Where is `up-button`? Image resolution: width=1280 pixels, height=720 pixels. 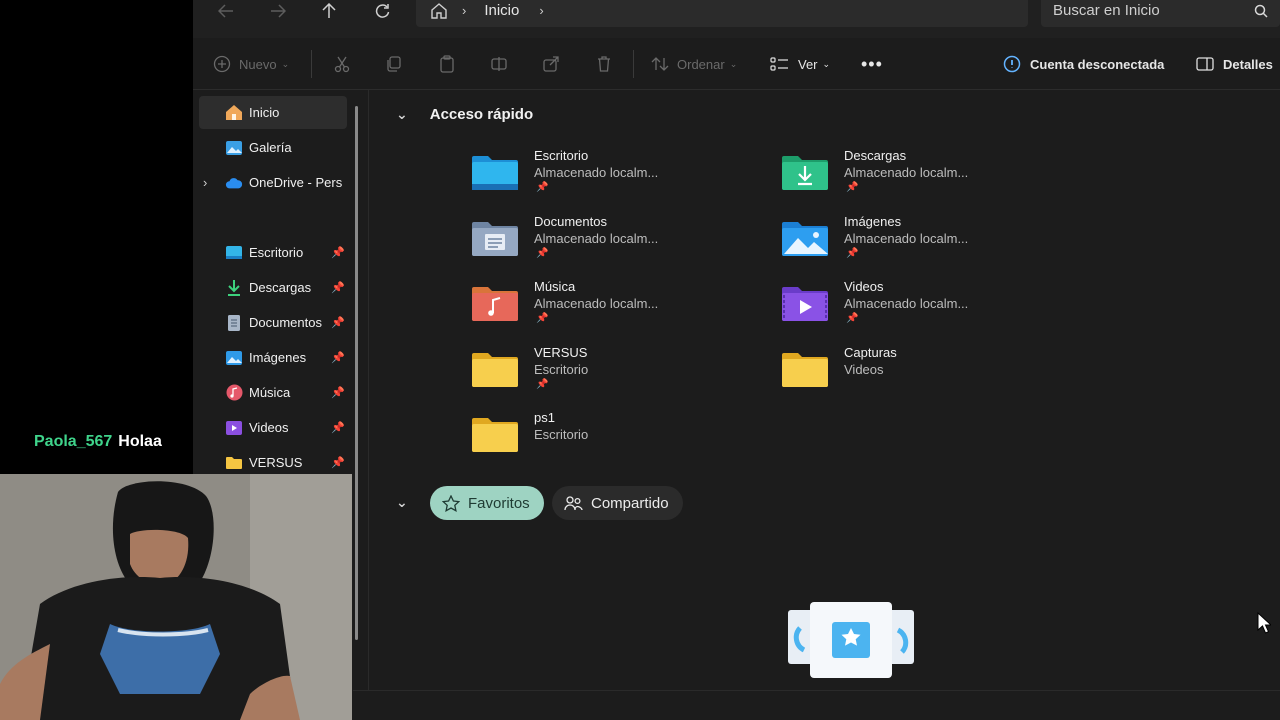
up-button is located at coordinates (329, 11).